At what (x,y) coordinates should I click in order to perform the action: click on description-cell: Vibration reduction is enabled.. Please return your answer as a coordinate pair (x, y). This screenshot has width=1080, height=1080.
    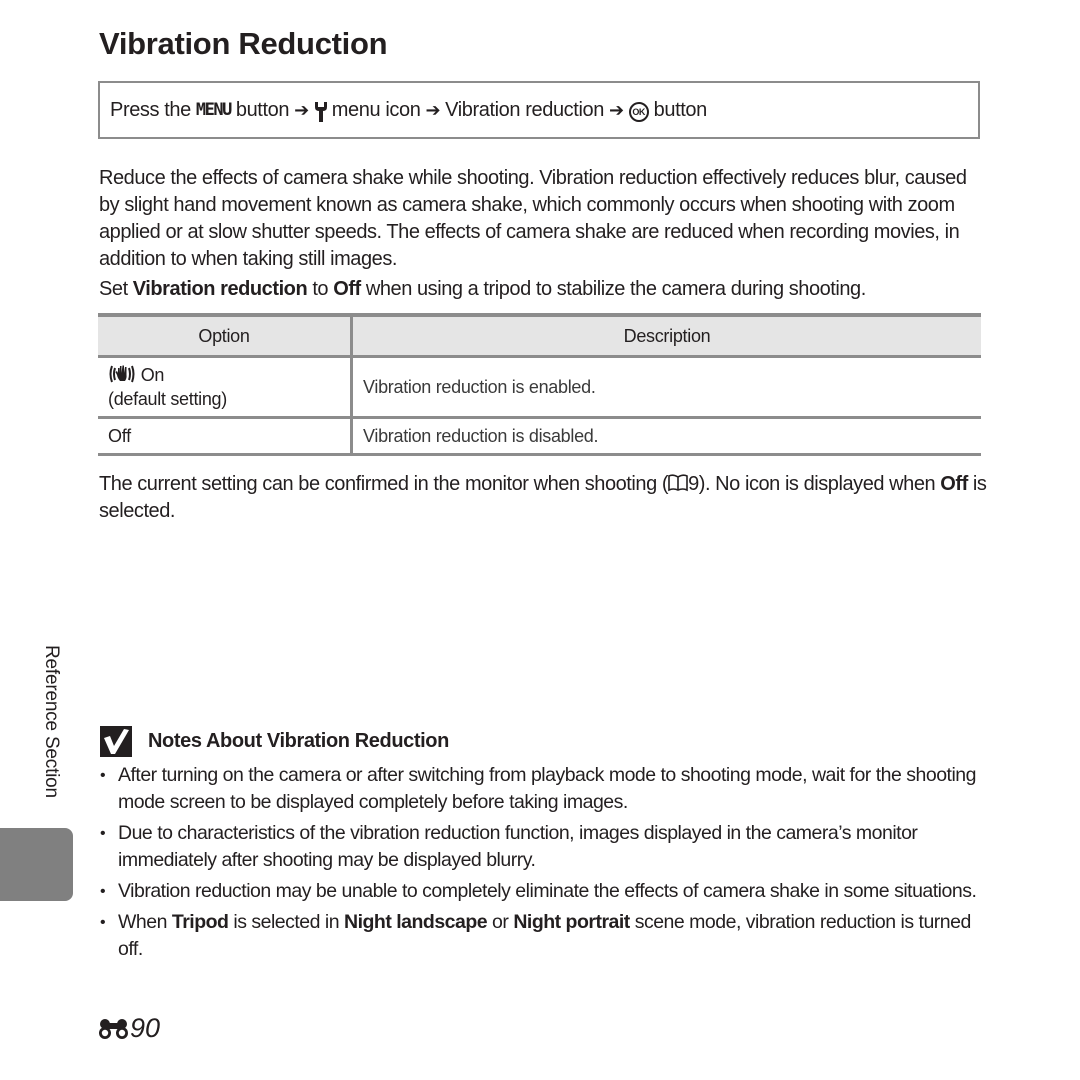
    Looking at the image, I should click on (666, 387).